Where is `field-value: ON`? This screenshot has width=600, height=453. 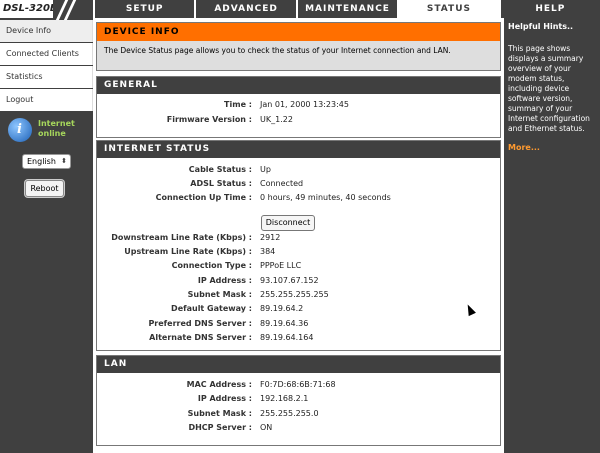 field-value: ON is located at coordinates (266, 427).